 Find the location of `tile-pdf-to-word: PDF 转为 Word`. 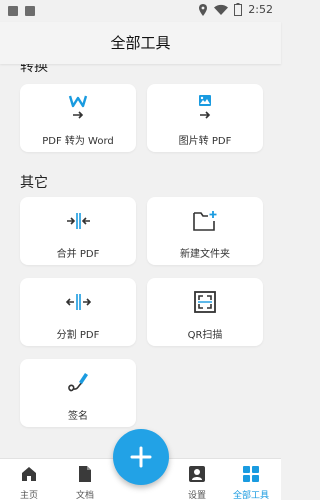

tile-pdf-to-word: PDF 转为 Word is located at coordinates (78, 118).